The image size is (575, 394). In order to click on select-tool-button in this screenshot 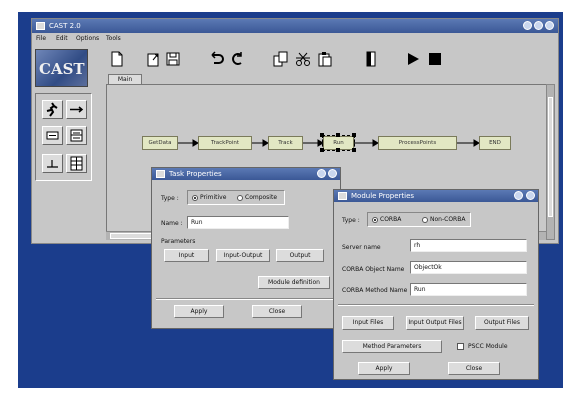, I will do `click(52, 109)`.